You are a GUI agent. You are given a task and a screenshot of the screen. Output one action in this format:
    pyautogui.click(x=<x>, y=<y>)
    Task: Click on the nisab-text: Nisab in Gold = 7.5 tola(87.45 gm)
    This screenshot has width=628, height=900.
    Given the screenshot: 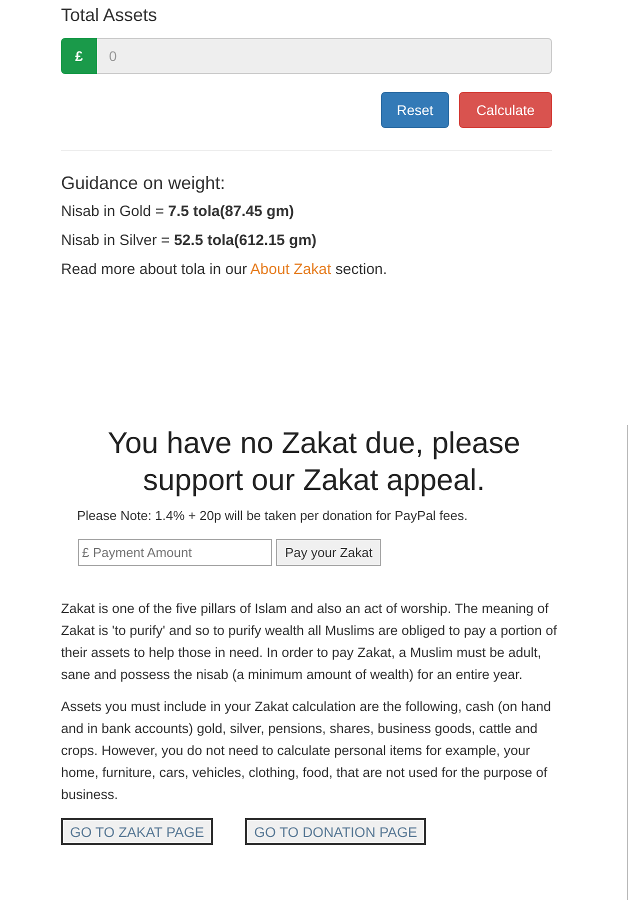 What is the action you would take?
    pyautogui.click(x=178, y=212)
    